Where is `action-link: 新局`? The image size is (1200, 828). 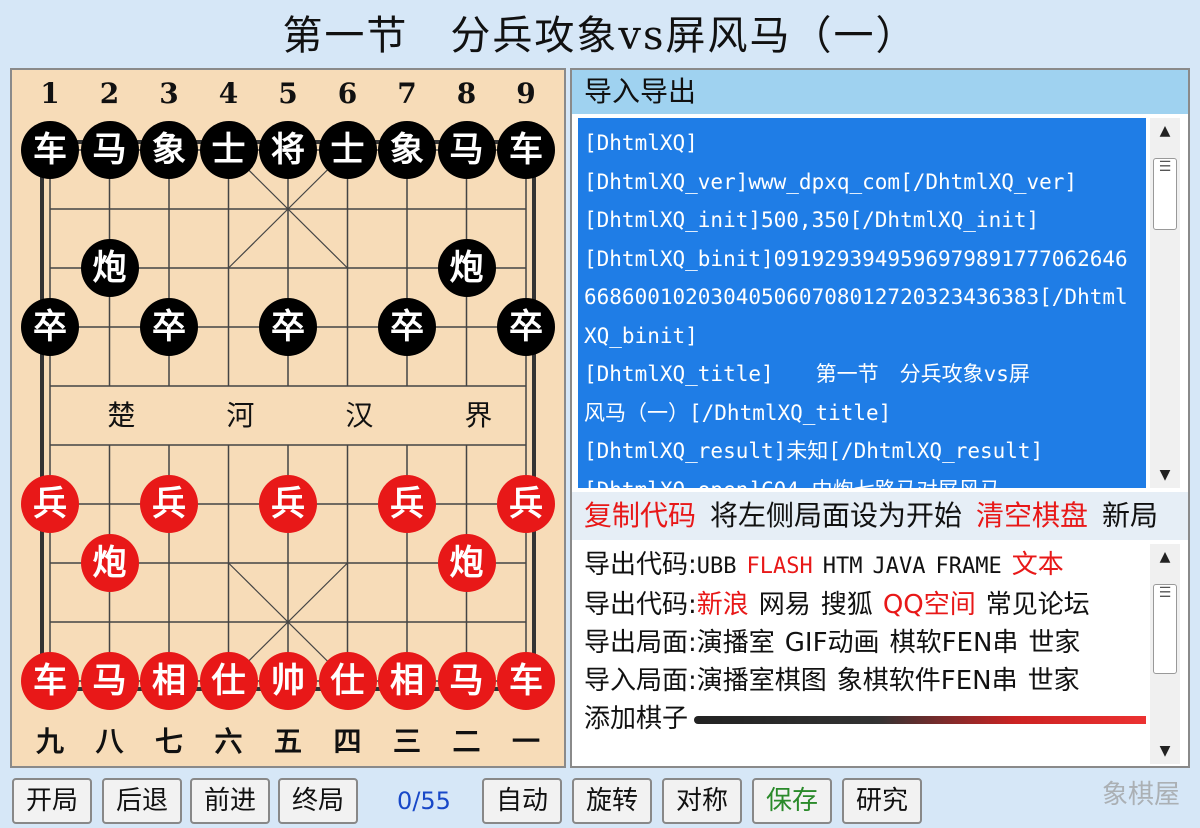
action-link: 新局 is located at coordinates (1130, 515).